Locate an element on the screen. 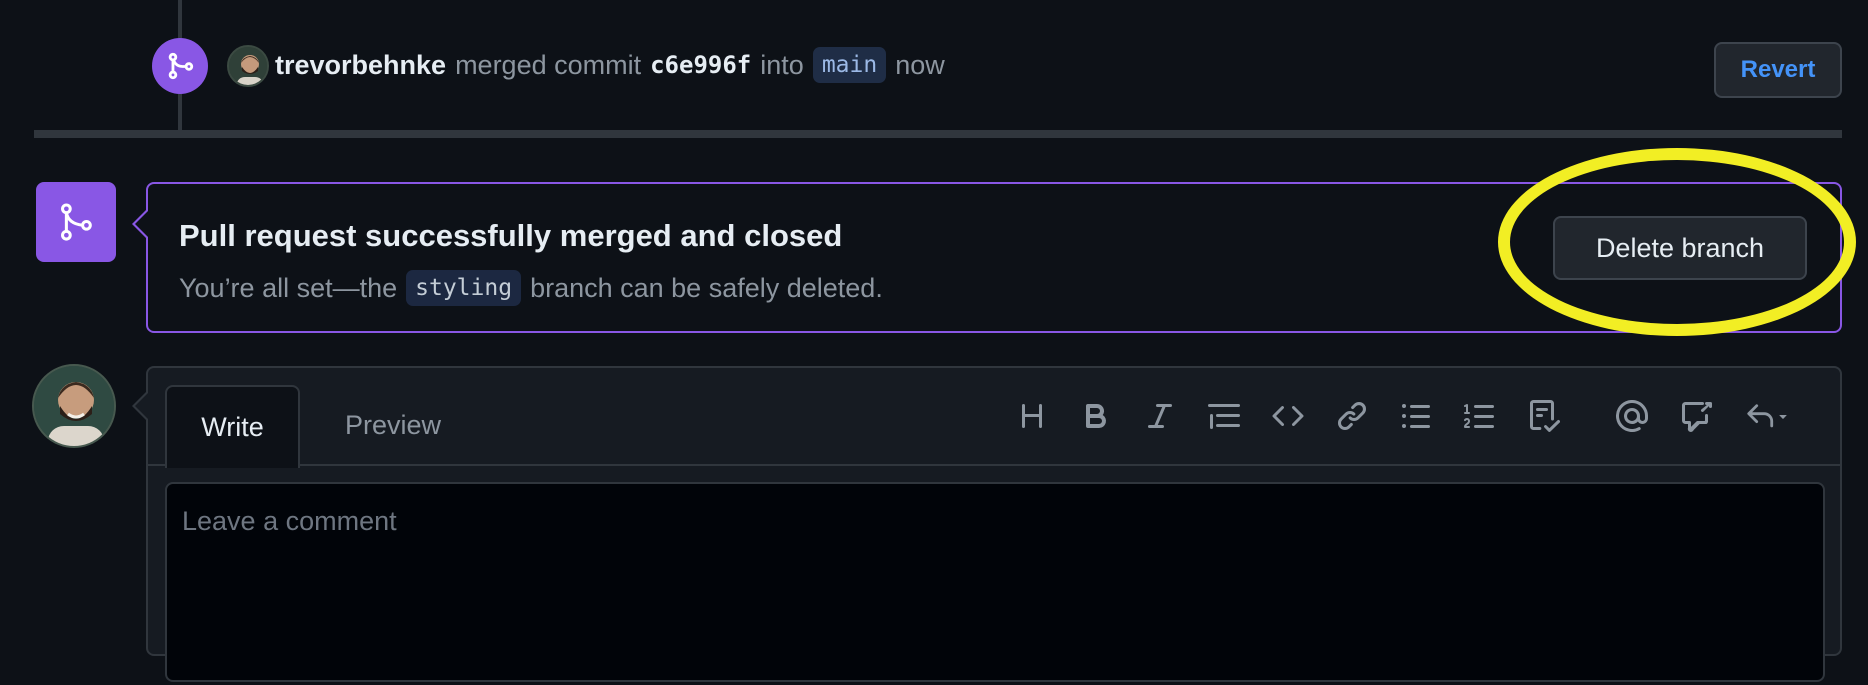 The image size is (1868, 685). commit-sha-link: c6e996f is located at coordinates (700, 65).